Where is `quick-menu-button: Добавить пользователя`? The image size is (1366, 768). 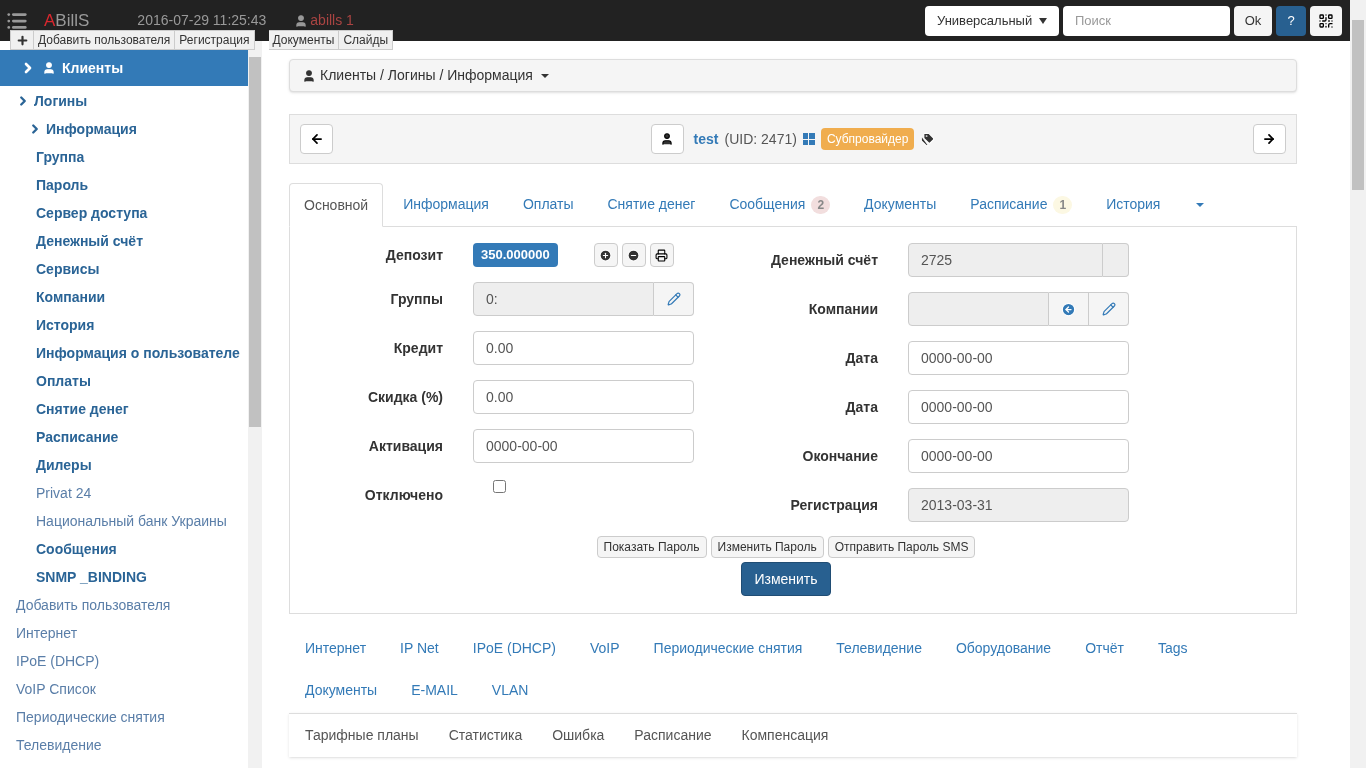 quick-menu-button: Добавить пользователя is located at coordinates (105, 40).